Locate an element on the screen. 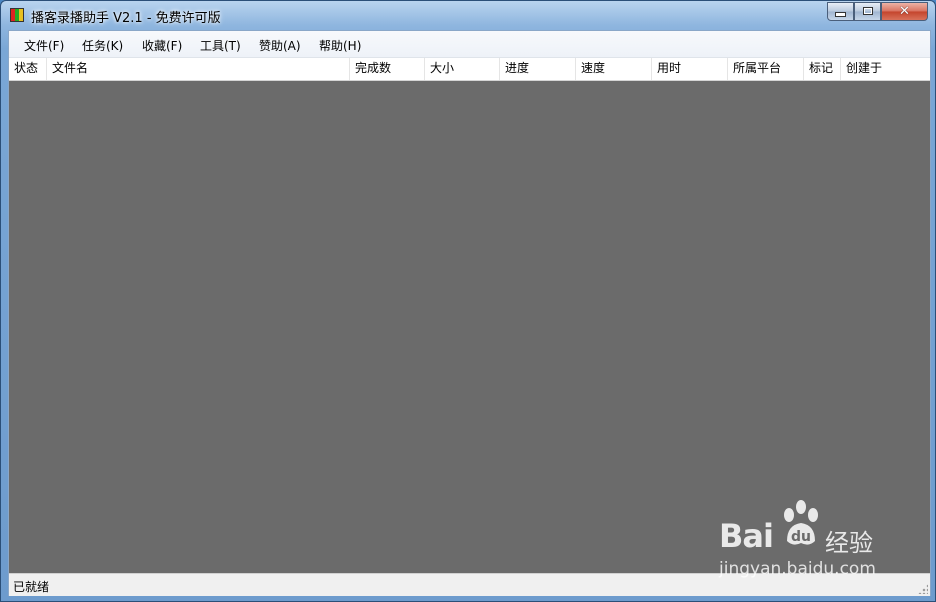 The width and height of the screenshot is (936, 602). status-text: 已就绪 is located at coordinates (31, 587).